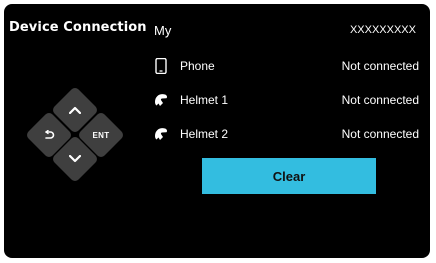 The image size is (436, 263). Describe the element at coordinates (286, 134) in the screenshot. I see `device-row-helmet-2: Helmet 2 Not connected` at that location.